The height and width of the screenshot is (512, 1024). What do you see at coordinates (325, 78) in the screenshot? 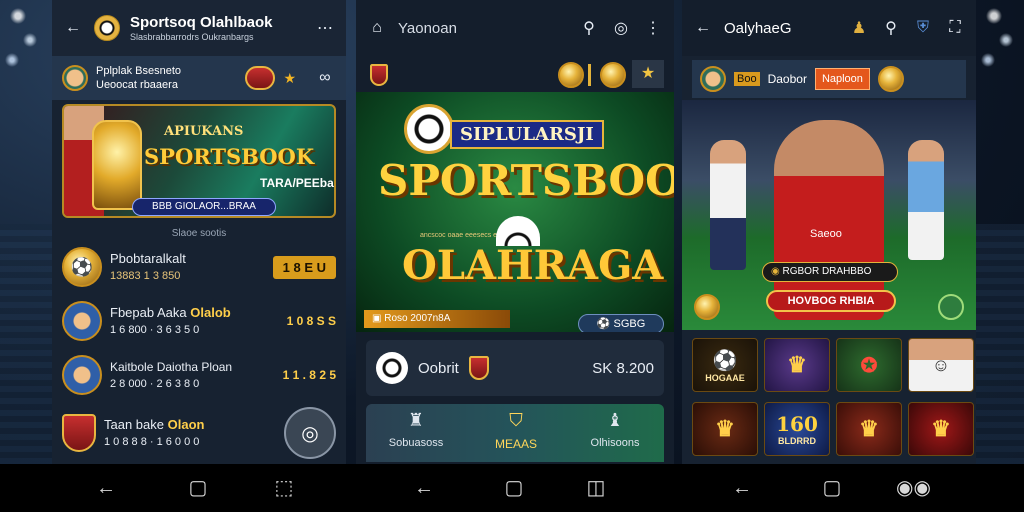
I see `link-icon: ∞` at bounding box center [325, 78].